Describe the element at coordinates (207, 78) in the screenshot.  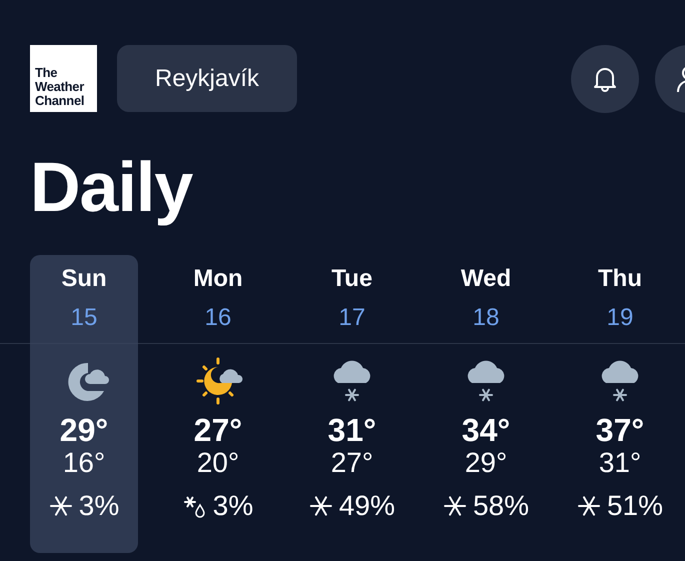
I see `location-button: Reykjavík` at that location.